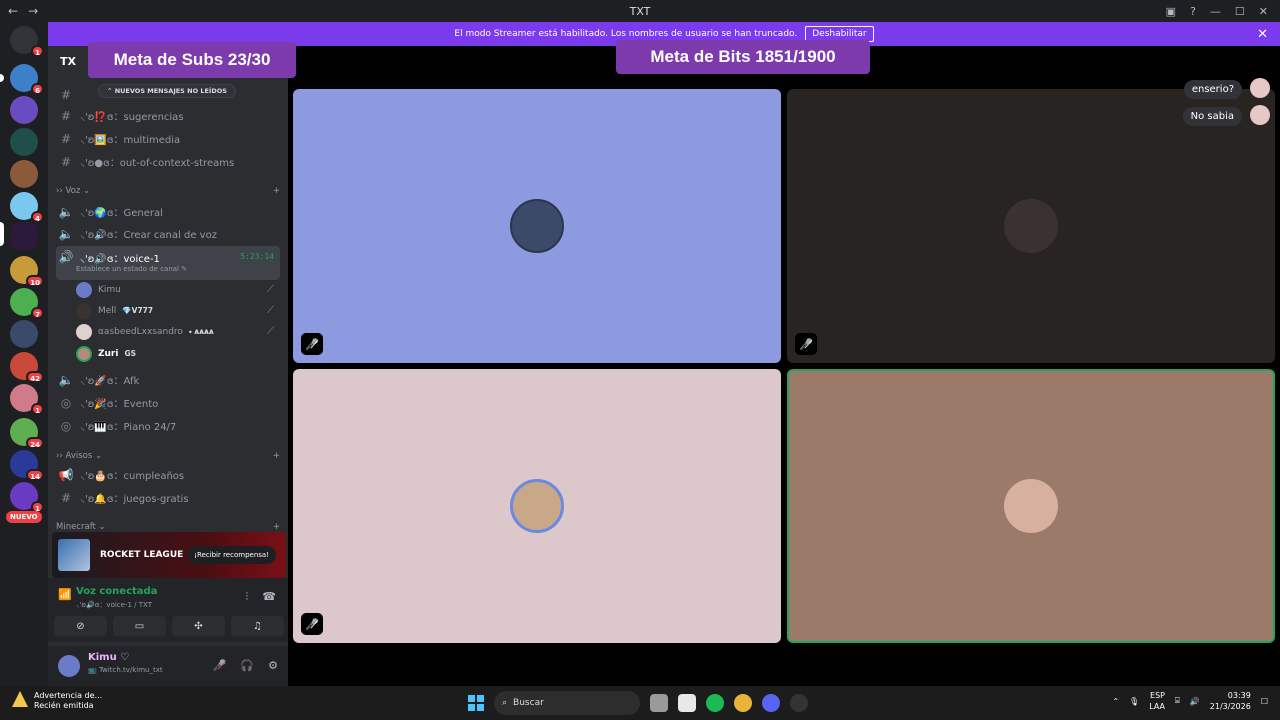  I want to click on megaphone-icon: 📢, so click(66, 474).